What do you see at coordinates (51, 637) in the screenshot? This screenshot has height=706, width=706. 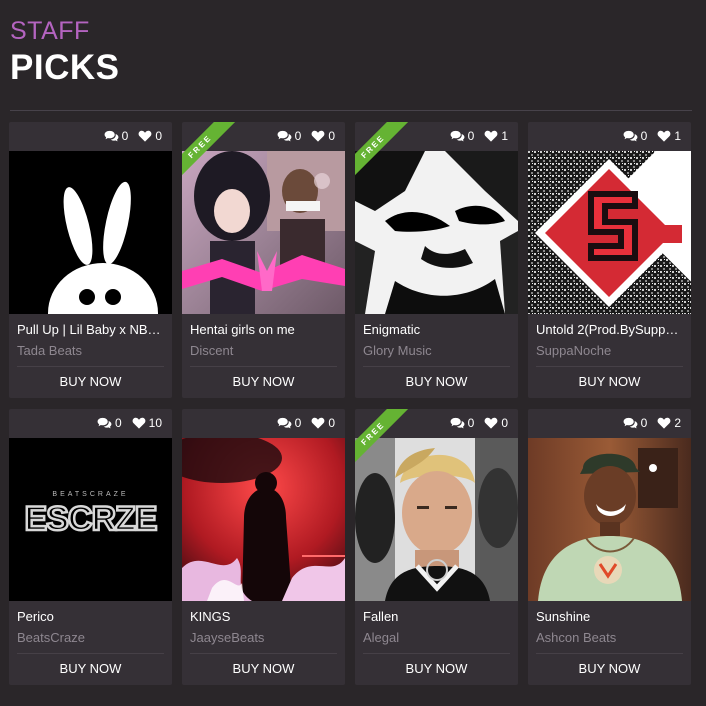 I see `beat-author: BeatsCraze` at bounding box center [51, 637].